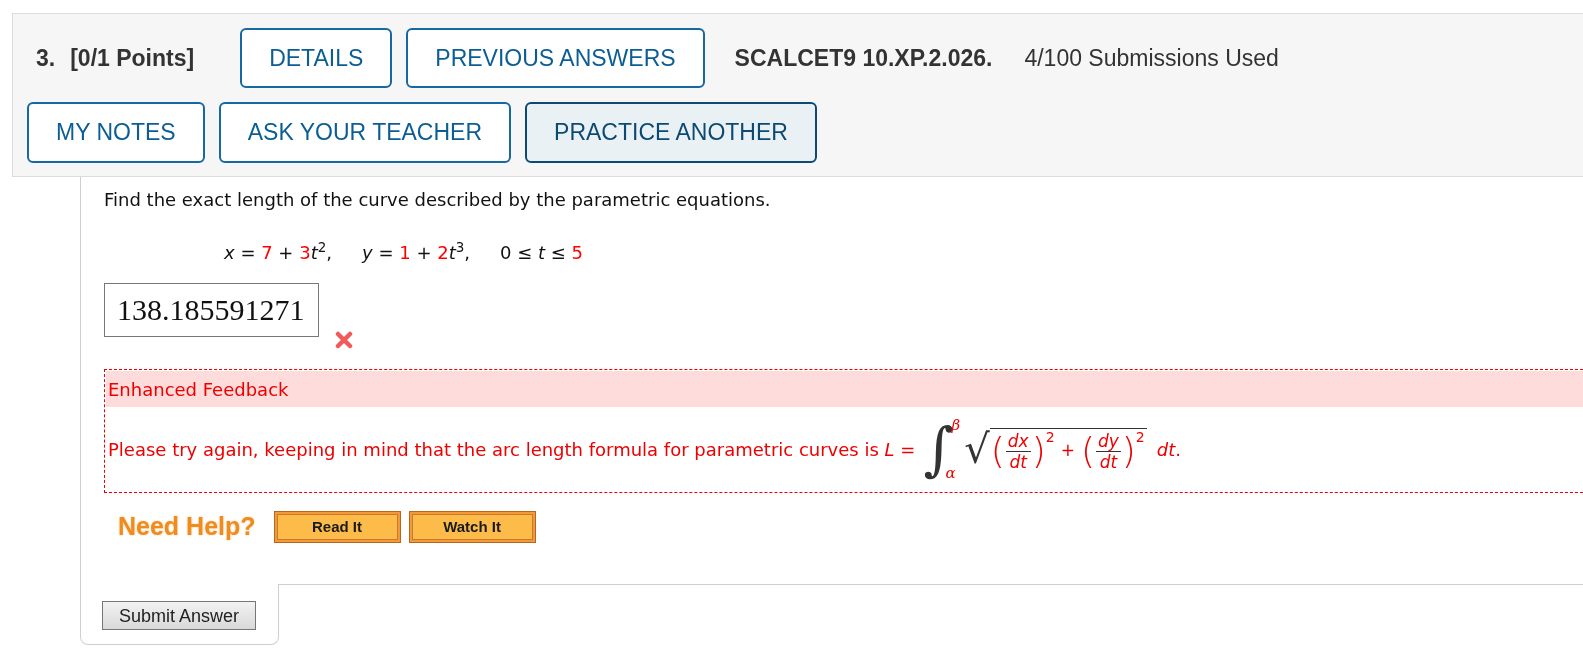  What do you see at coordinates (438, 199) in the screenshot?
I see `question-text: Find the exact length of the curve described by the parametric equations.` at bounding box center [438, 199].